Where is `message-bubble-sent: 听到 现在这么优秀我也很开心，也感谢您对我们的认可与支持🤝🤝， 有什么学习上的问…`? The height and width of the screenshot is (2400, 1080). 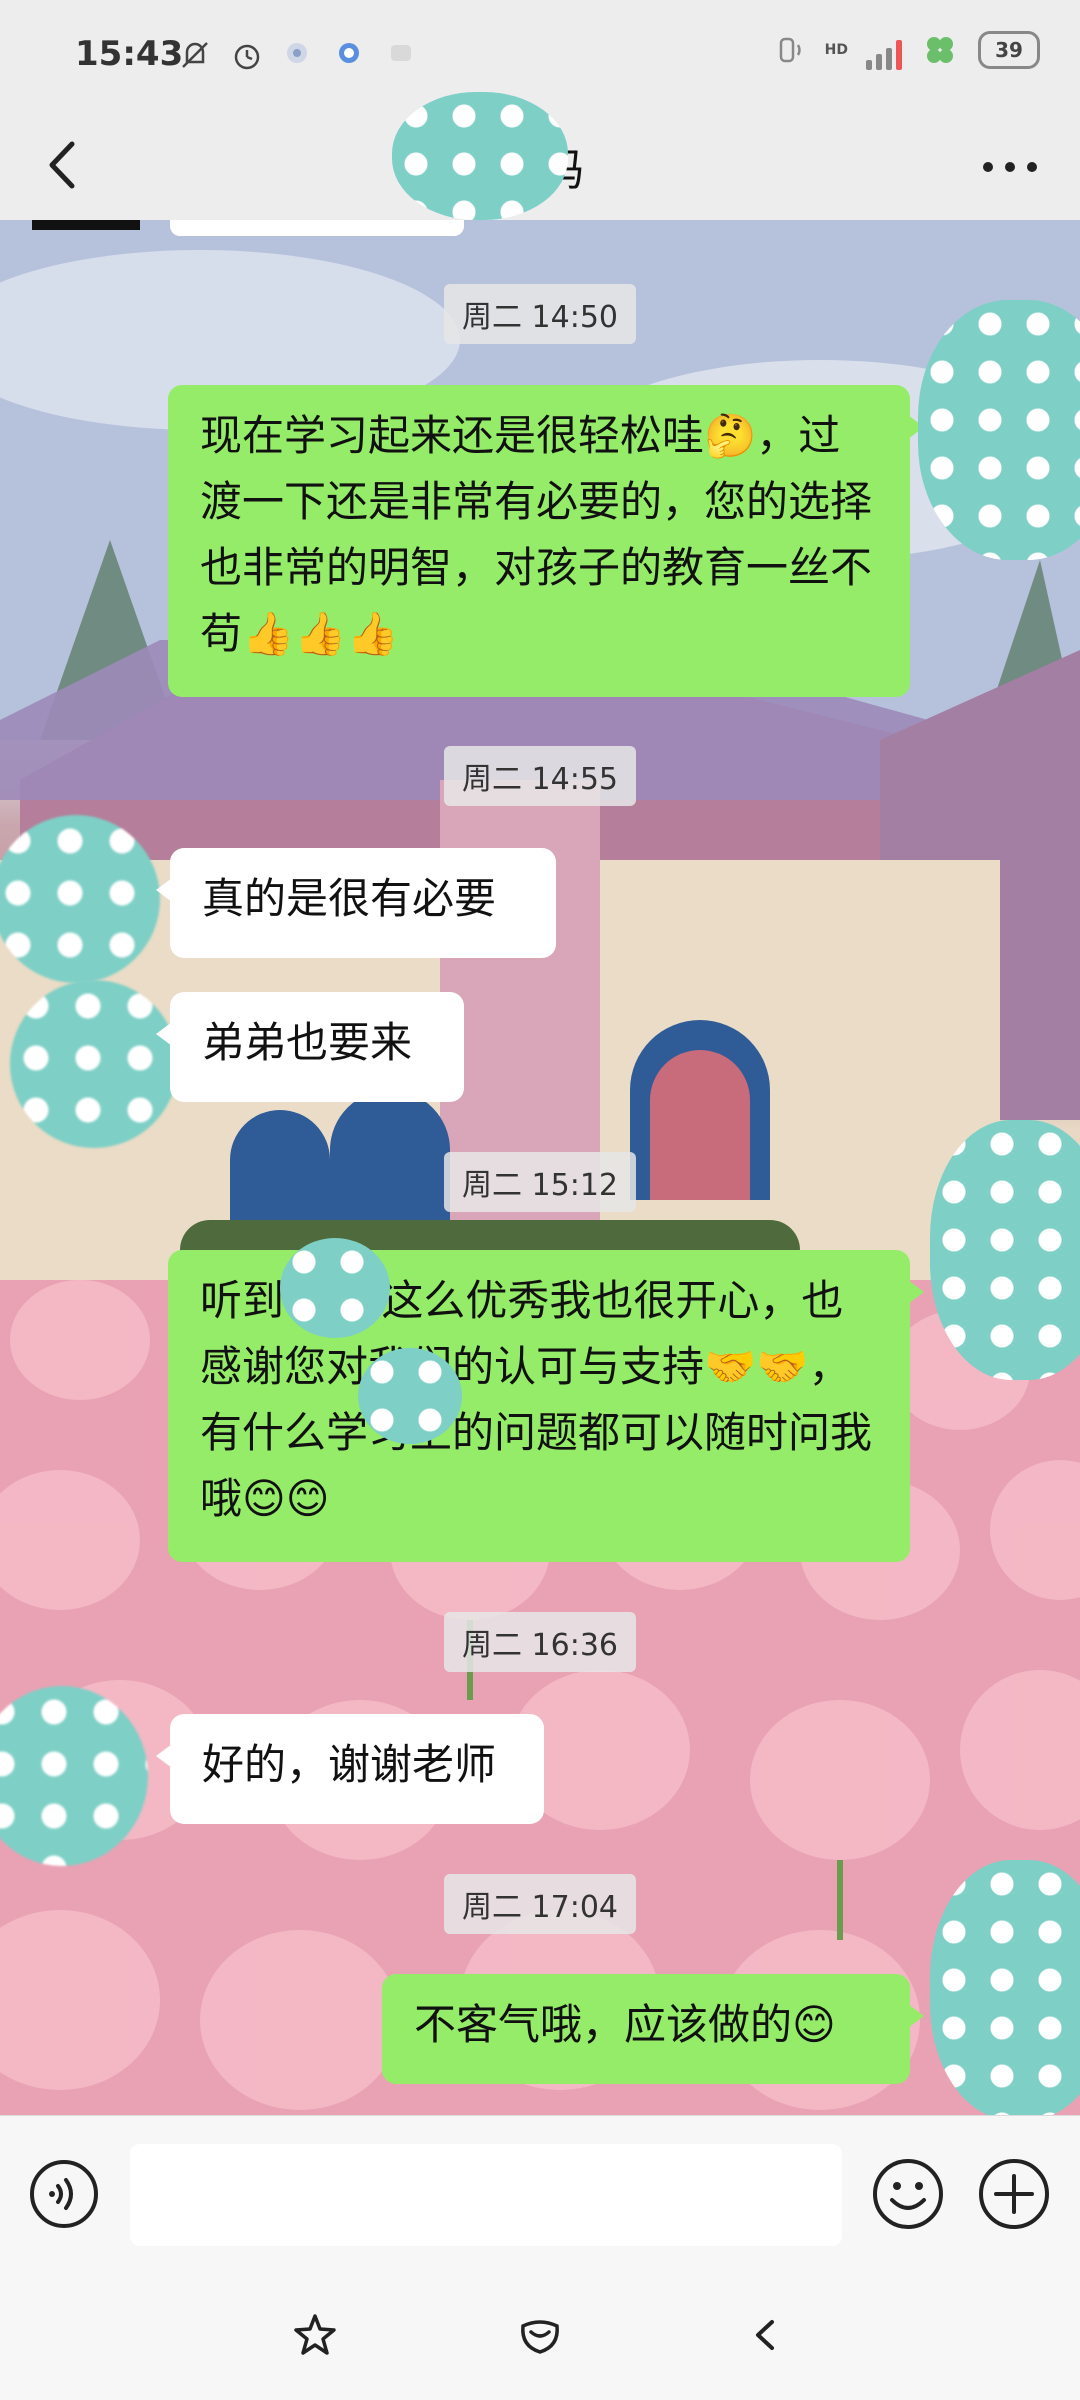 message-bubble-sent: 听到 现在这么优秀我也很开心，也感谢您对我们的认可与支持🤝🤝， 有什么学习上的问… is located at coordinates (546, 1406).